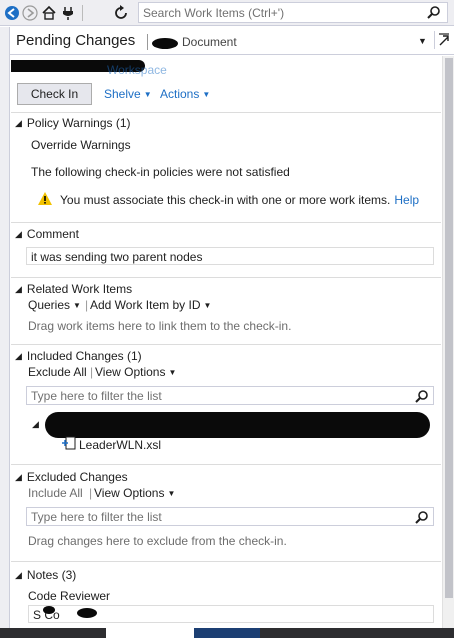 The height and width of the screenshot is (638, 454). I want to click on included-changes-header: ◢ Included Changes (1), so click(78, 356).